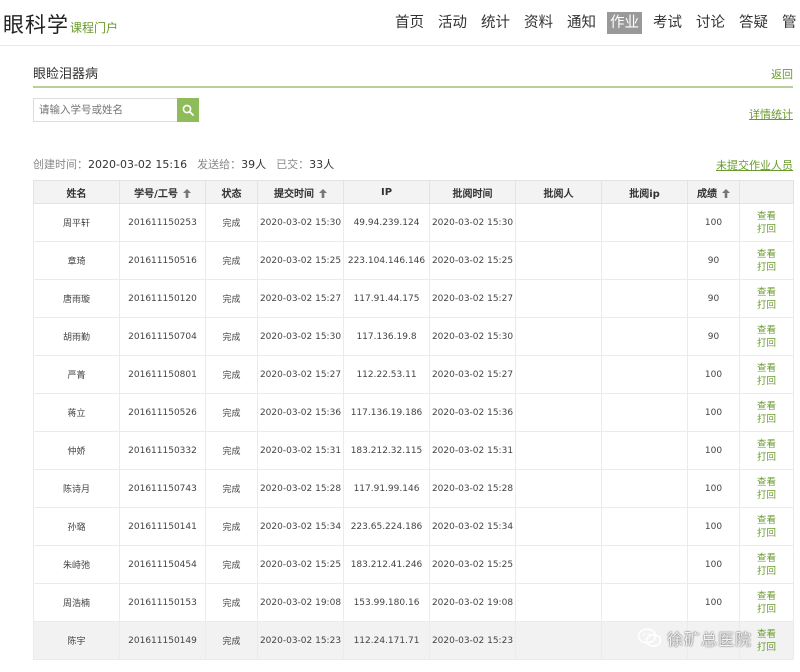 The width and height of the screenshot is (800, 672). Describe the element at coordinates (409, 23) in the screenshot. I see `nav-home: 首页` at that location.